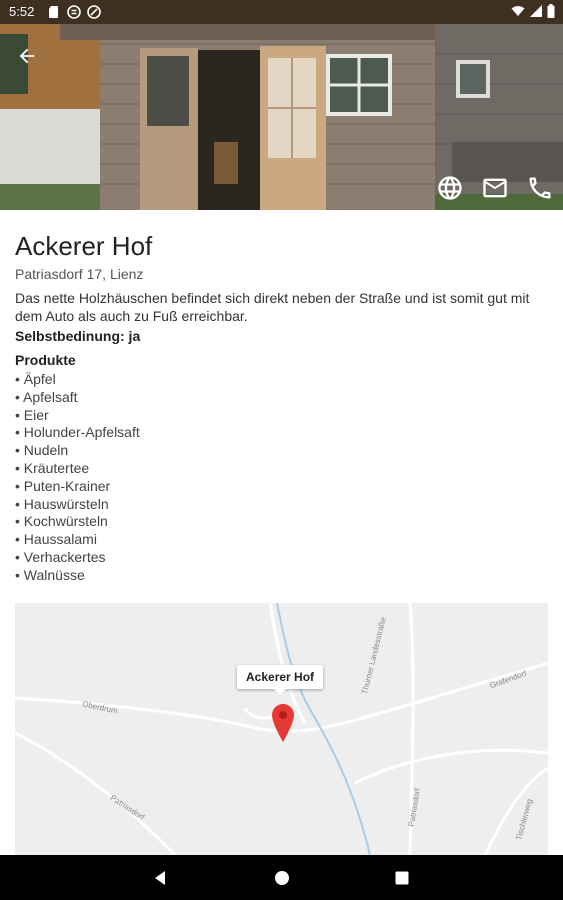 Image resolution: width=563 pixels, height=900 pixels. What do you see at coordinates (77, 540) in the screenshot?
I see `list-item: Haussalami` at bounding box center [77, 540].